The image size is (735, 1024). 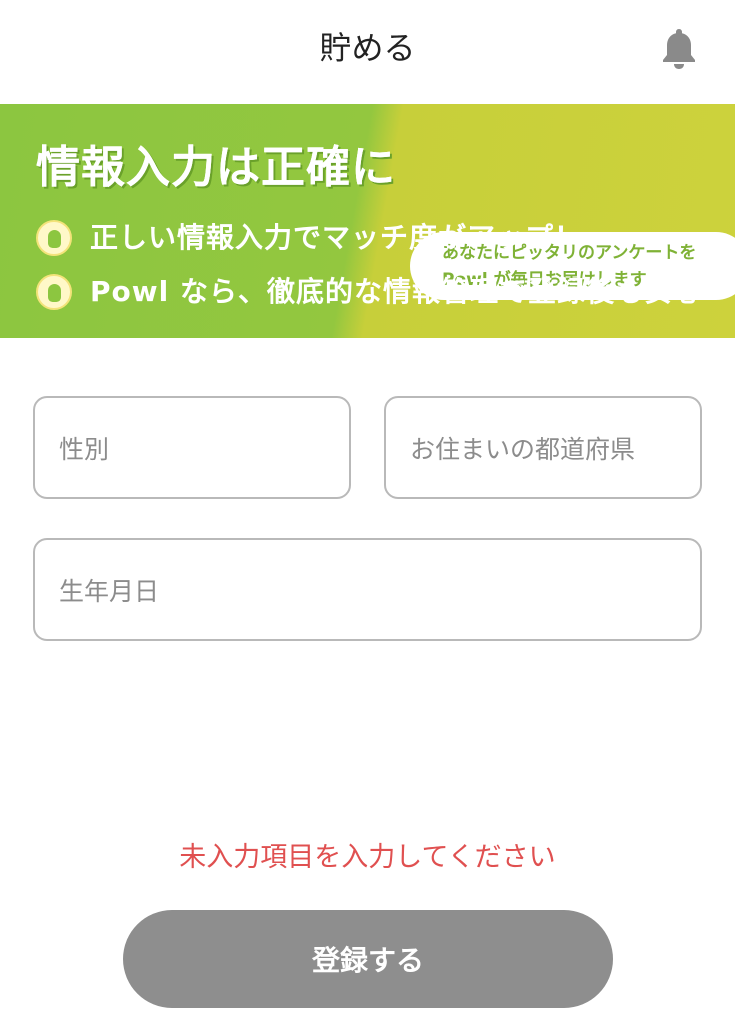 I want to click on prefecture-field: お住まいの都道府県, so click(x=543, y=447).